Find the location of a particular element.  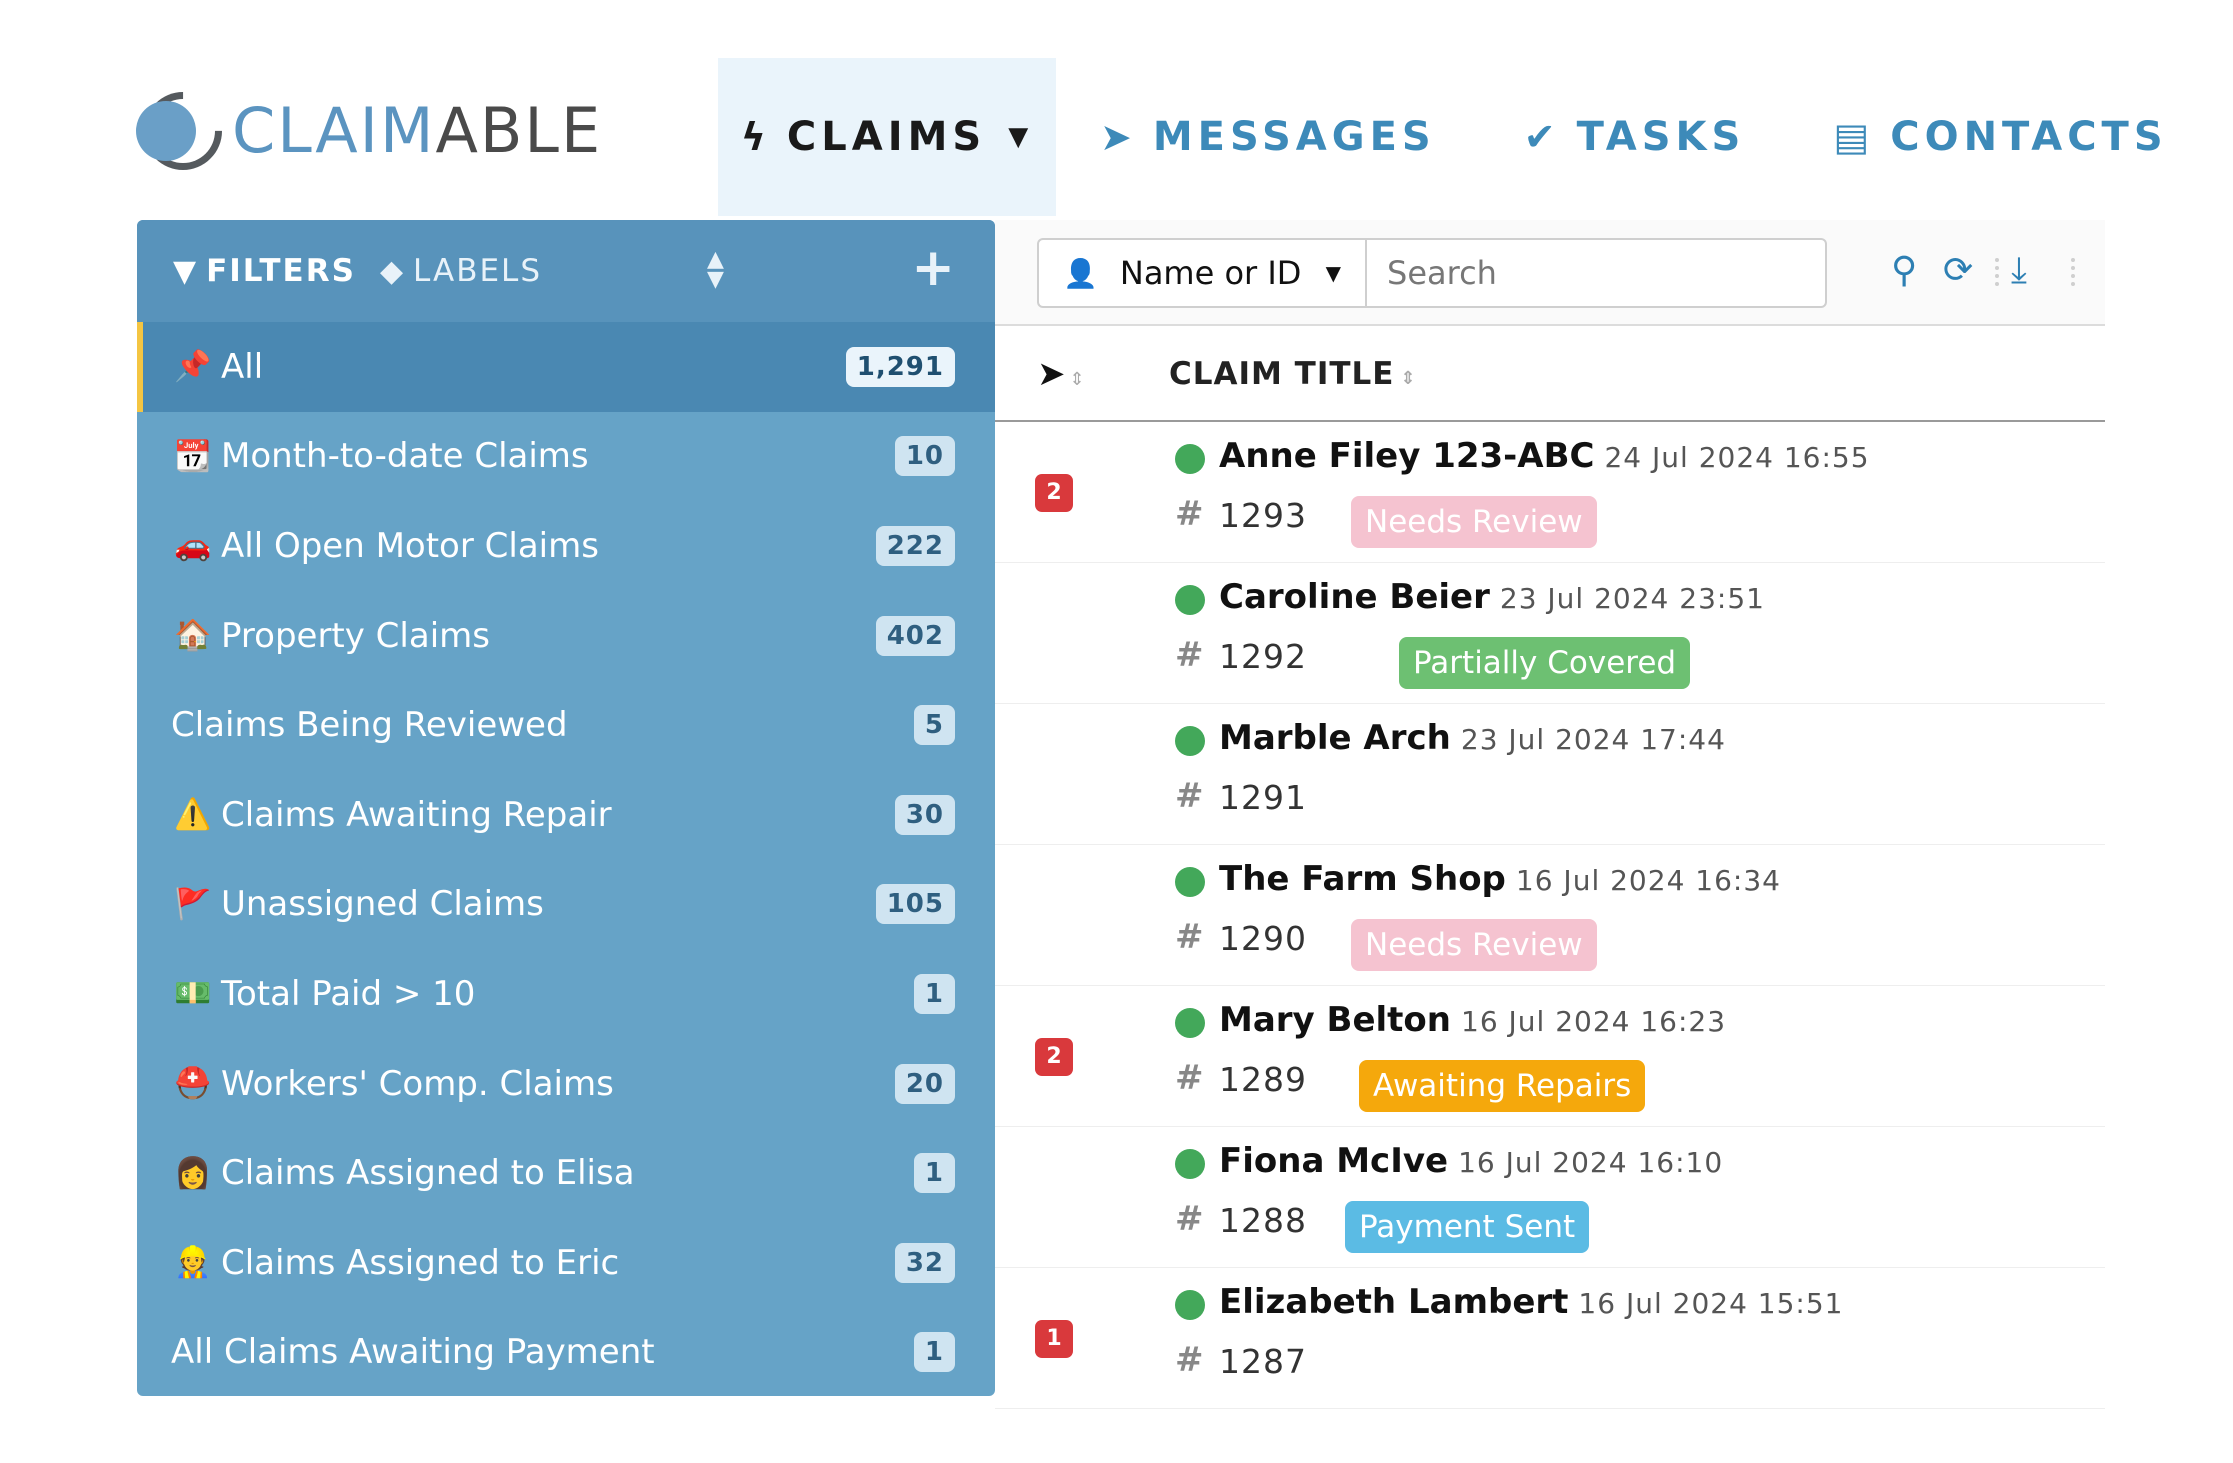

search-icon: ⚲ is located at coordinates (1904, 270).